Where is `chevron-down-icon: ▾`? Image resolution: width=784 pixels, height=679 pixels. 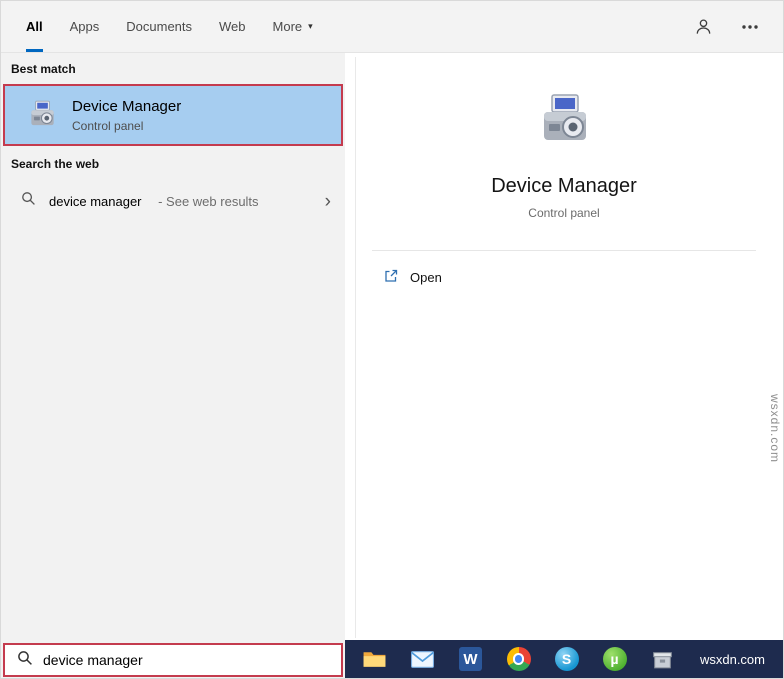
chevron-down-icon: ▾ is located at coordinates (310, 26).